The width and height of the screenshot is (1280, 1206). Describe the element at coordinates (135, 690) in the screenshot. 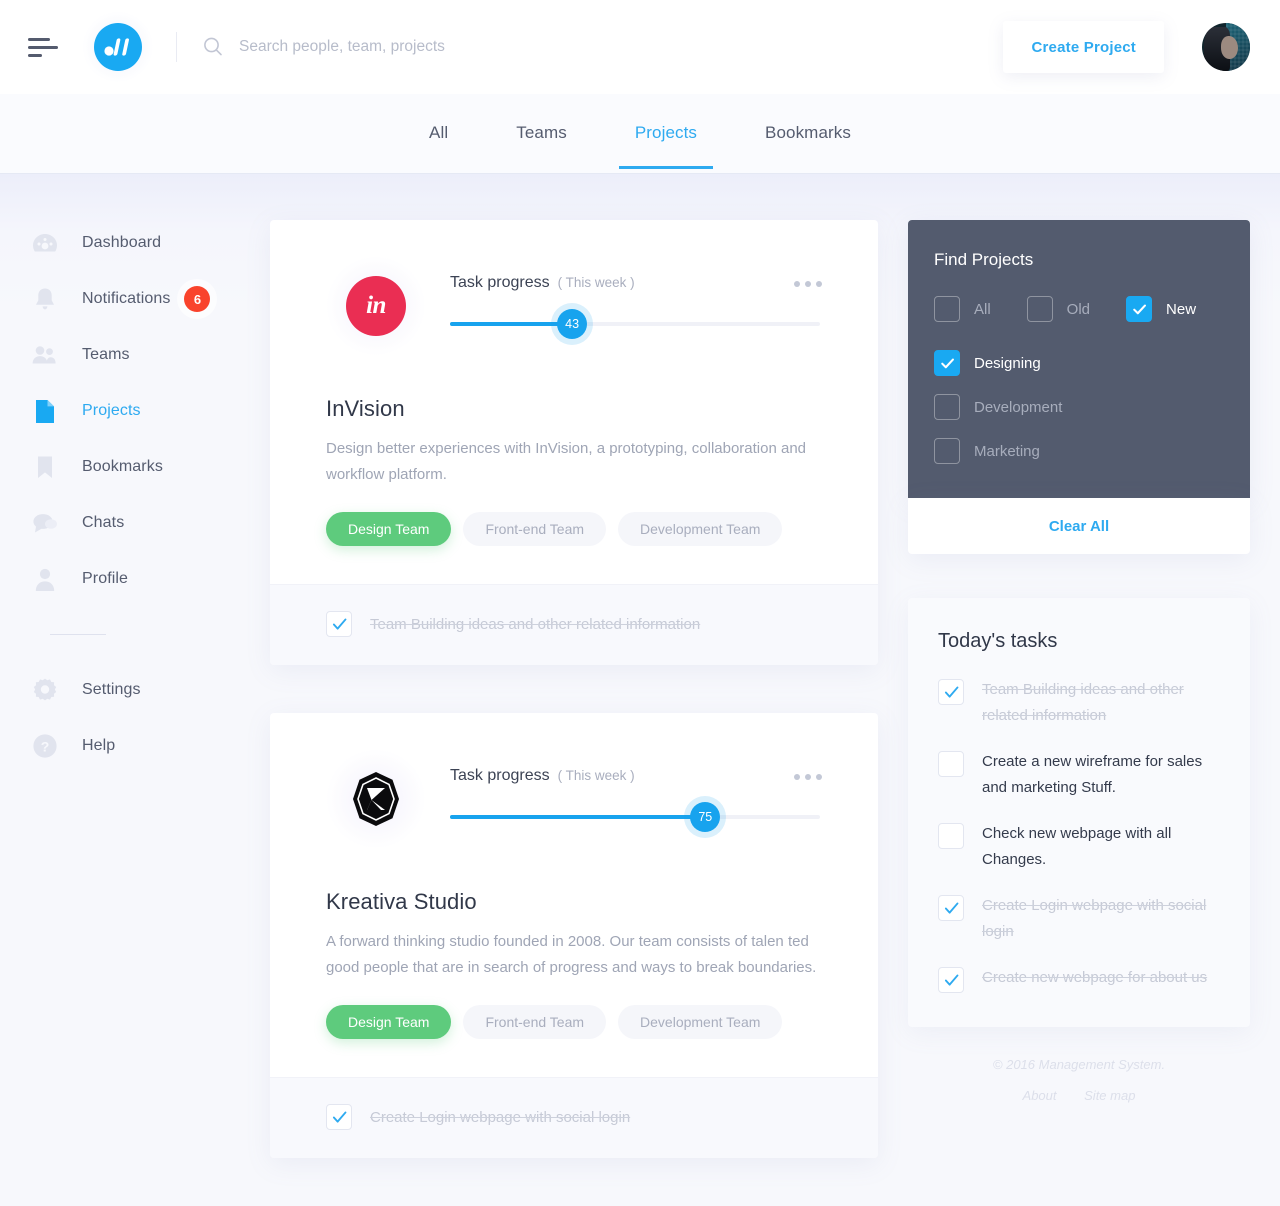

I see `sidebar-item-settings: Settings` at that location.